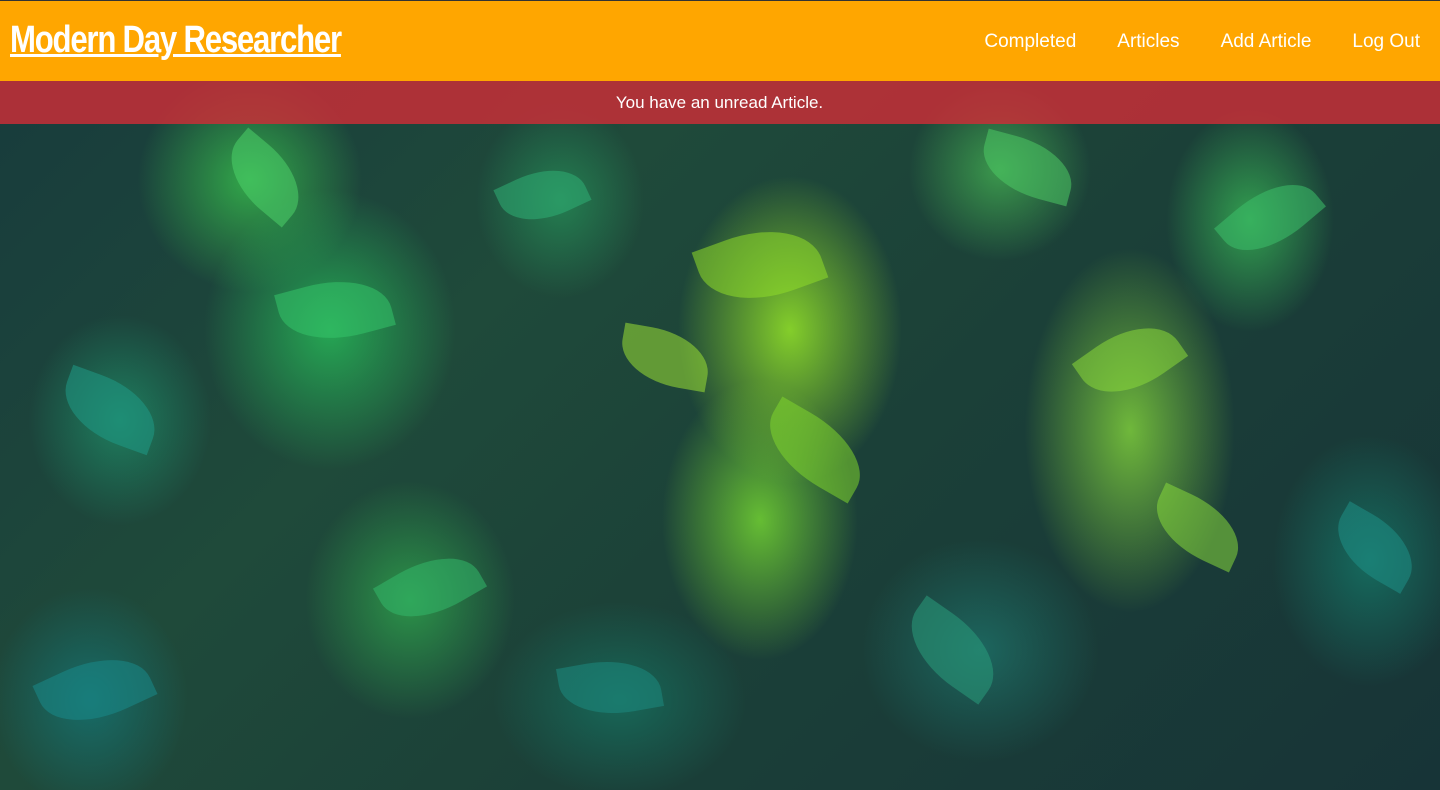  I want to click on nav-link-articles: Articles, so click(1148, 42).